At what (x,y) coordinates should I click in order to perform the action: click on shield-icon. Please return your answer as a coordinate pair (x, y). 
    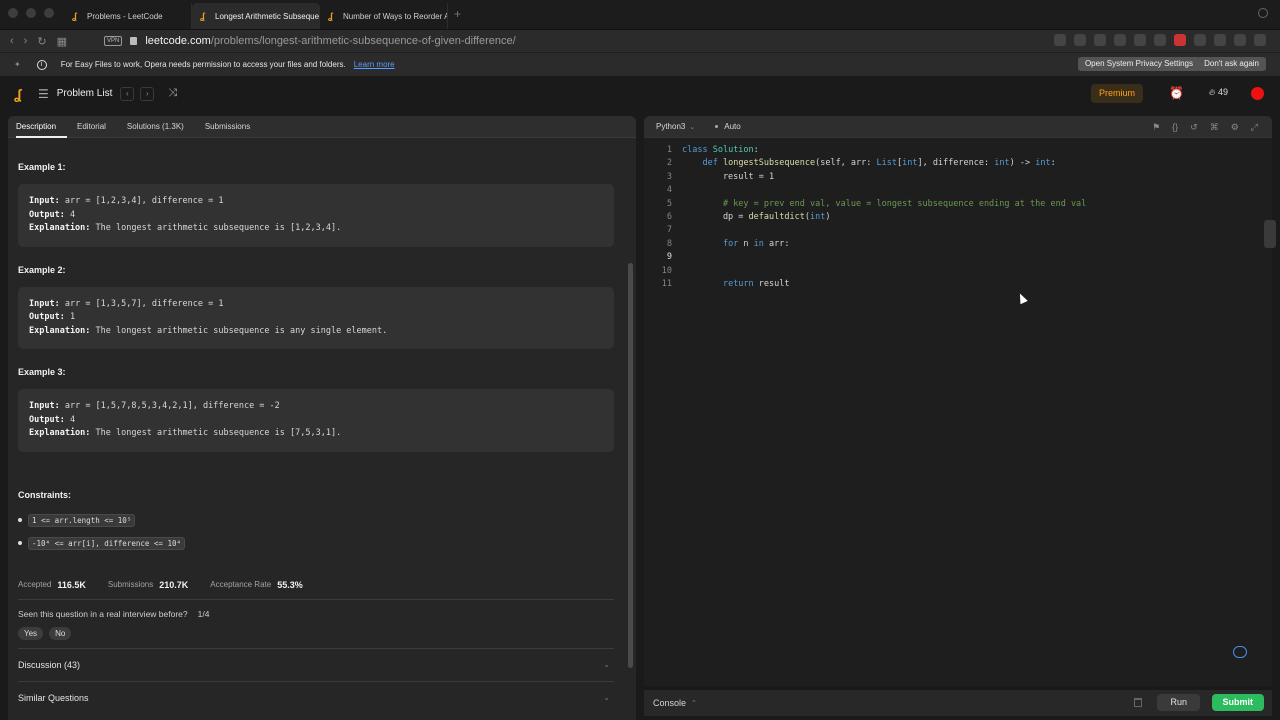
    Looking at the image, I should click on (1100, 40).